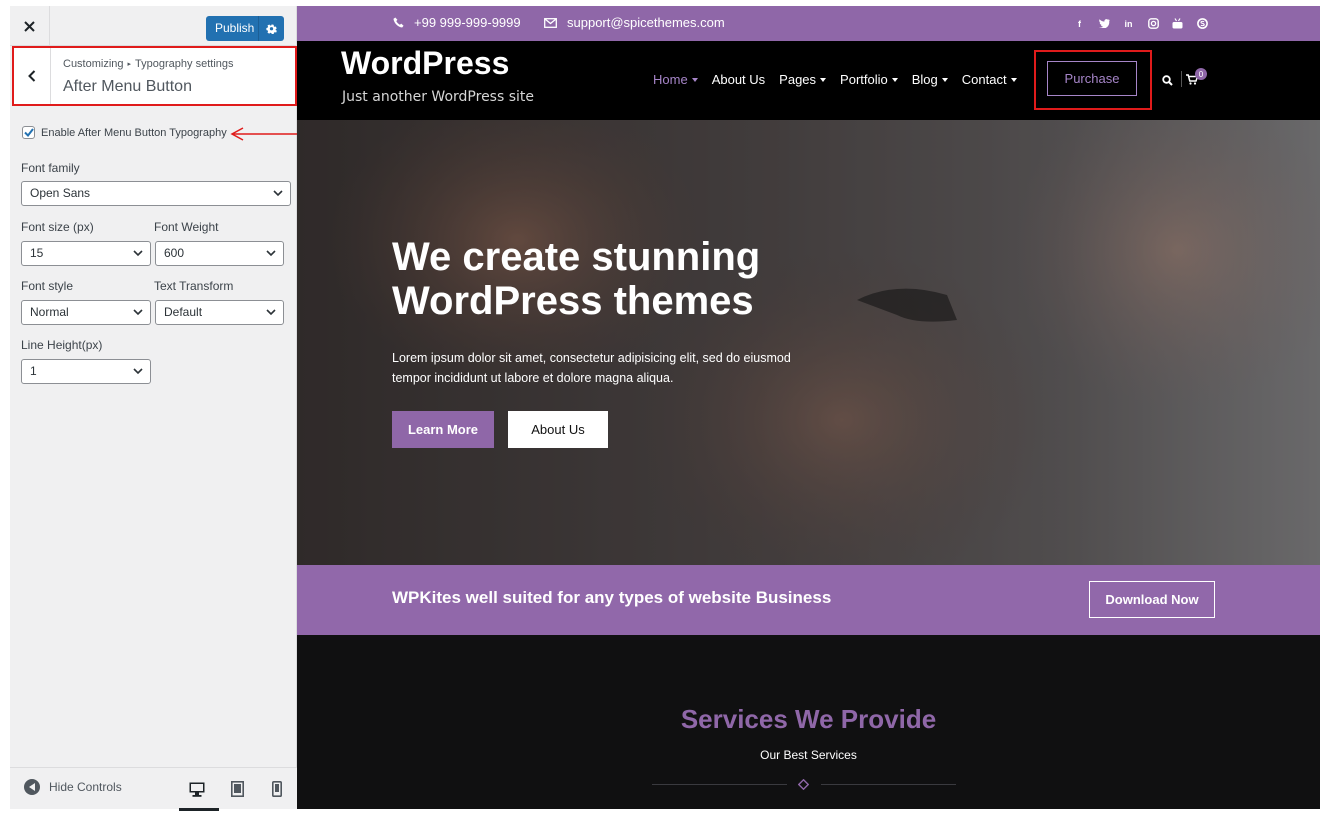 The width and height of the screenshot is (1330, 815). What do you see at coordinates (62, 345) in the screenshot?
I see `line-height-label: Line Height(px)` at bounding box center [62, 345].